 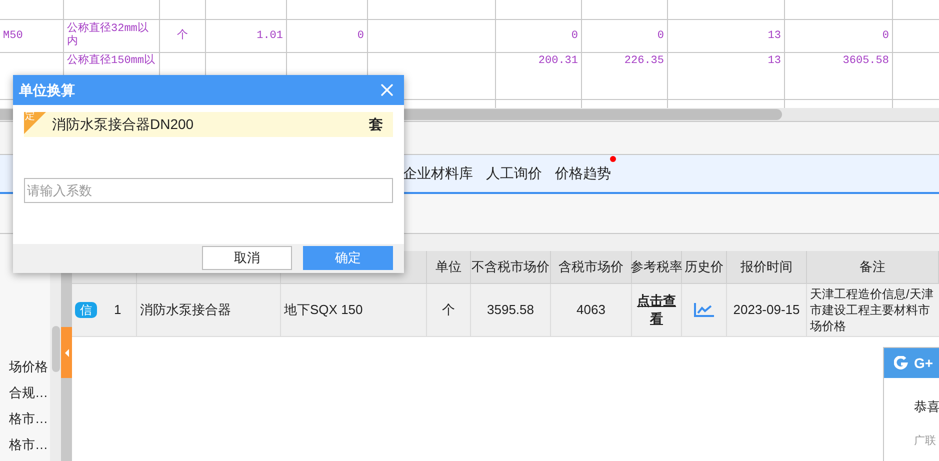 I want to click on sheet-cell-text: 公称直径32mm以内, so click(x=108, y=36).